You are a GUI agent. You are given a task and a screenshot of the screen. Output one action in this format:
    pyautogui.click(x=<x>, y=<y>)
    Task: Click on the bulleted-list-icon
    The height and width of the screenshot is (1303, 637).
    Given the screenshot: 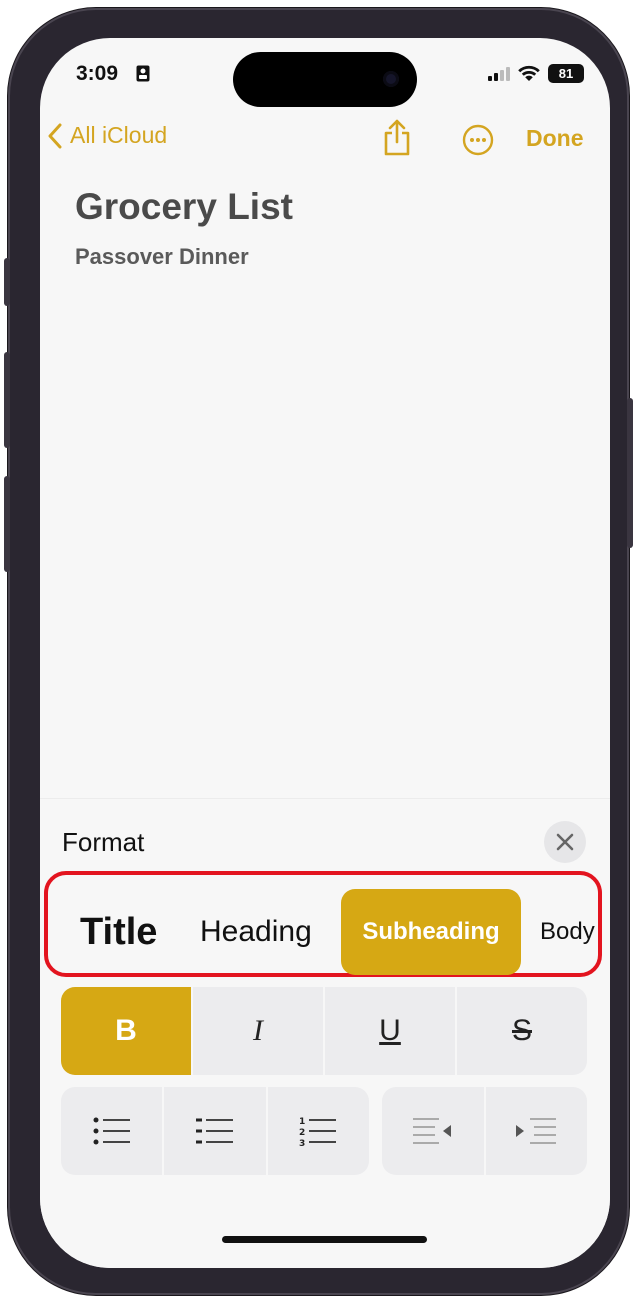 What is the action you would take?
    pyautogui.click(x=111, y=1131)
    